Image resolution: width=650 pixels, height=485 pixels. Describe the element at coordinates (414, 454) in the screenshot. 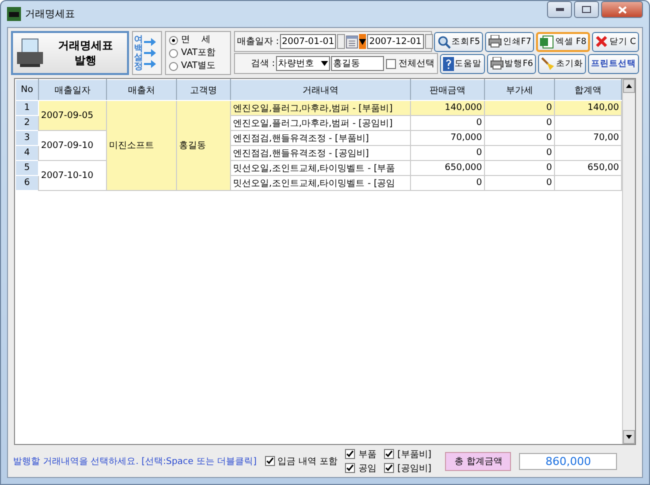

I see `checkbox-label: [부품비]` at that location.